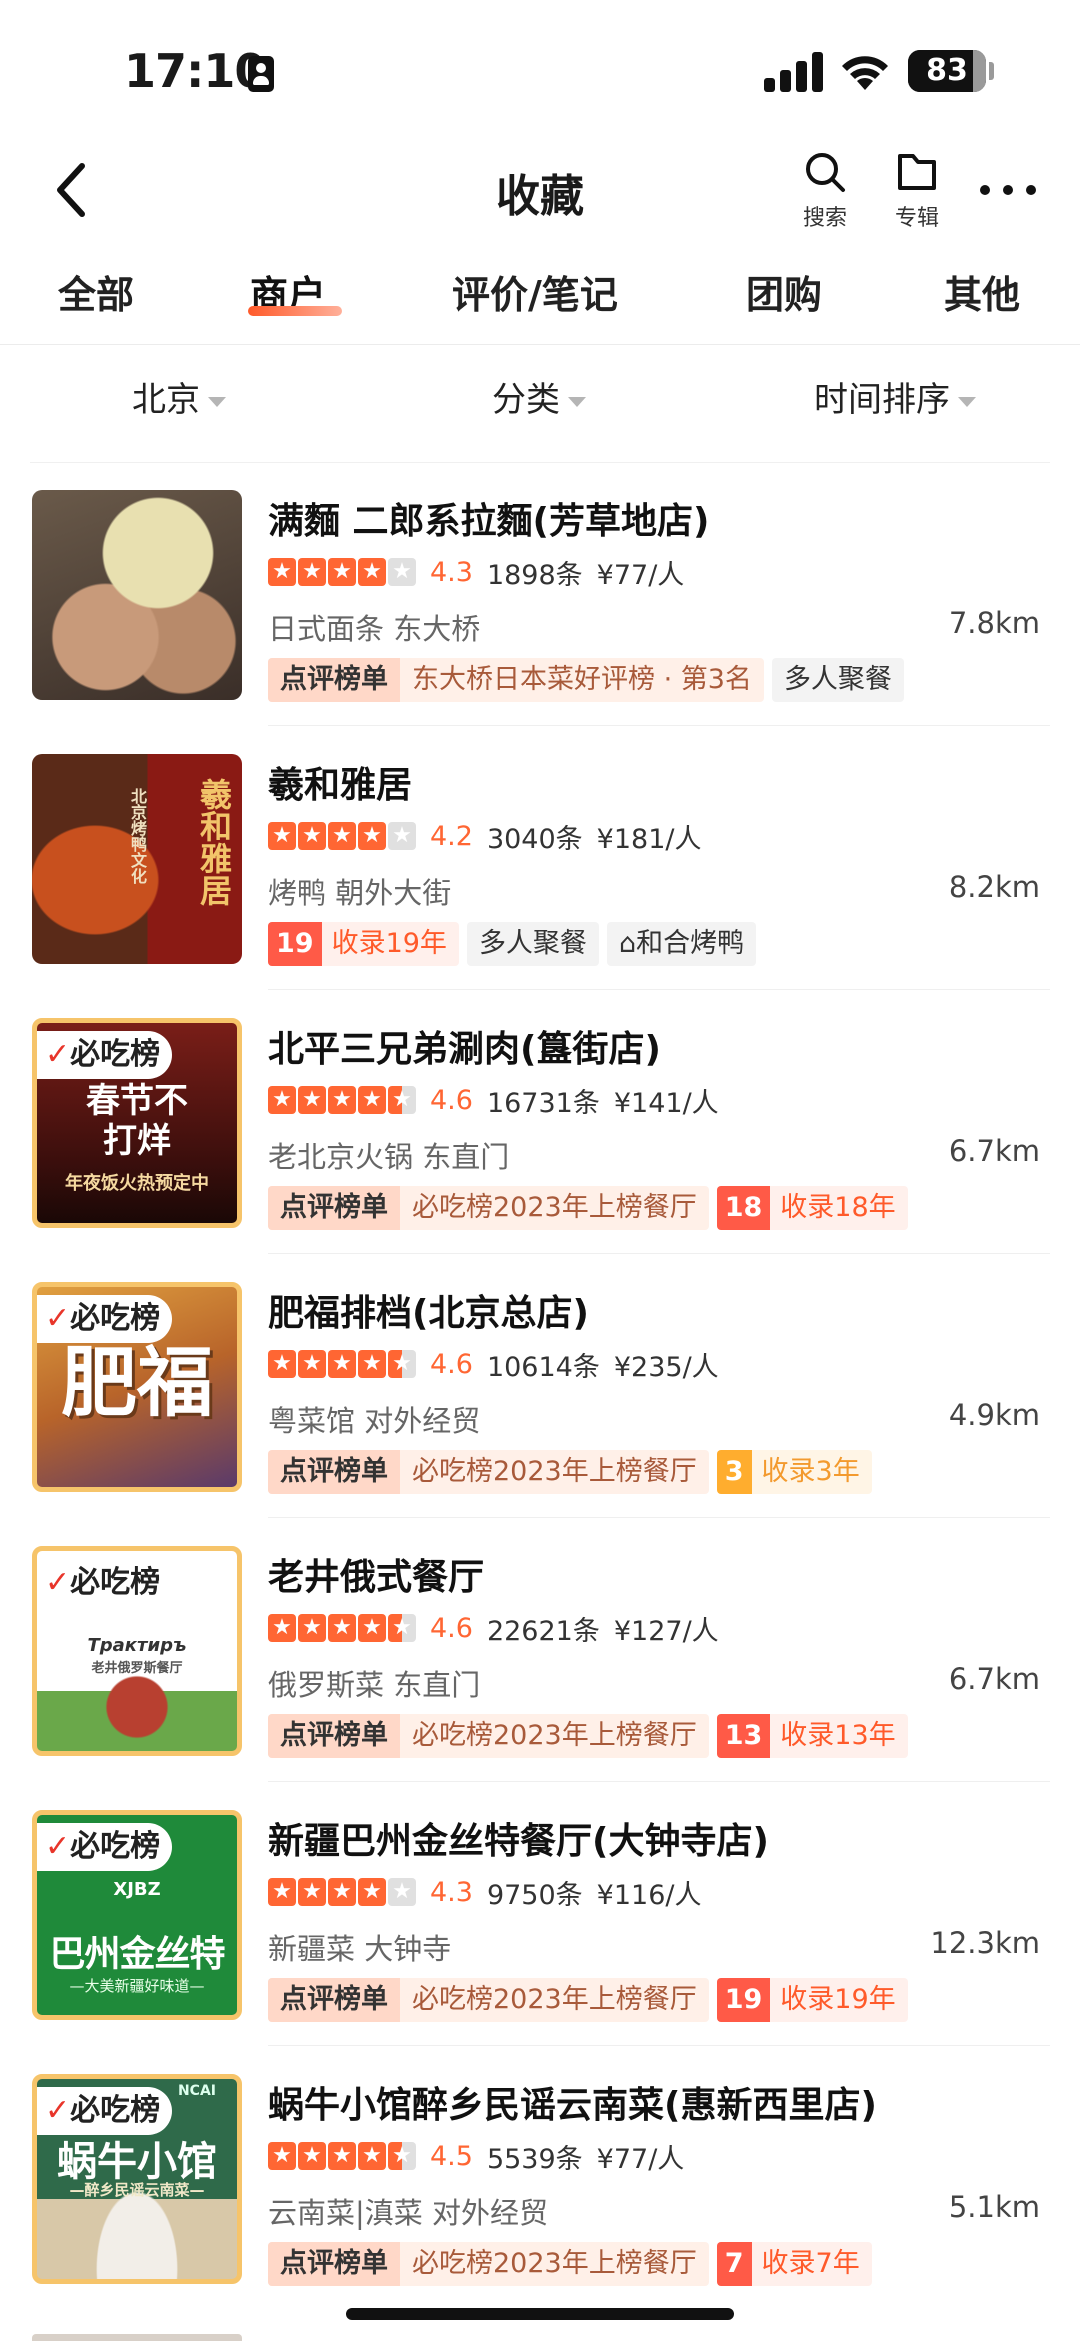 This screenshot has height=2341, width=1080. I want to click on home-indicator, so click(540, 2314).